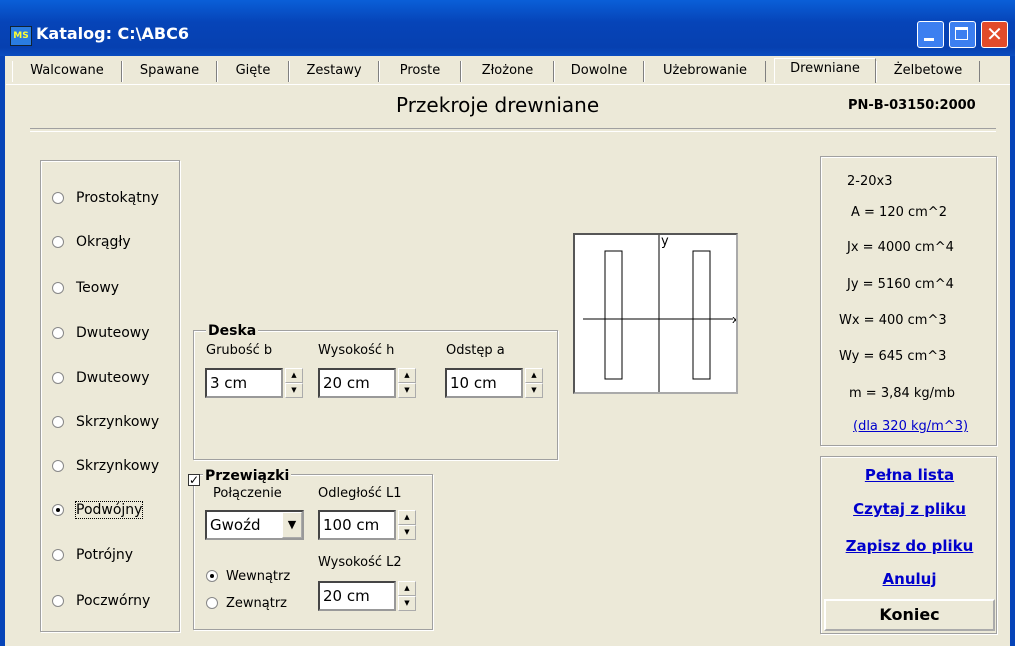 The image size is (1015, 646). What do you see at coordinates (705, 71) in the screenshot?
I see `tab-uzebrowanie: Użebrowanie` at bounding box center [705, 71].